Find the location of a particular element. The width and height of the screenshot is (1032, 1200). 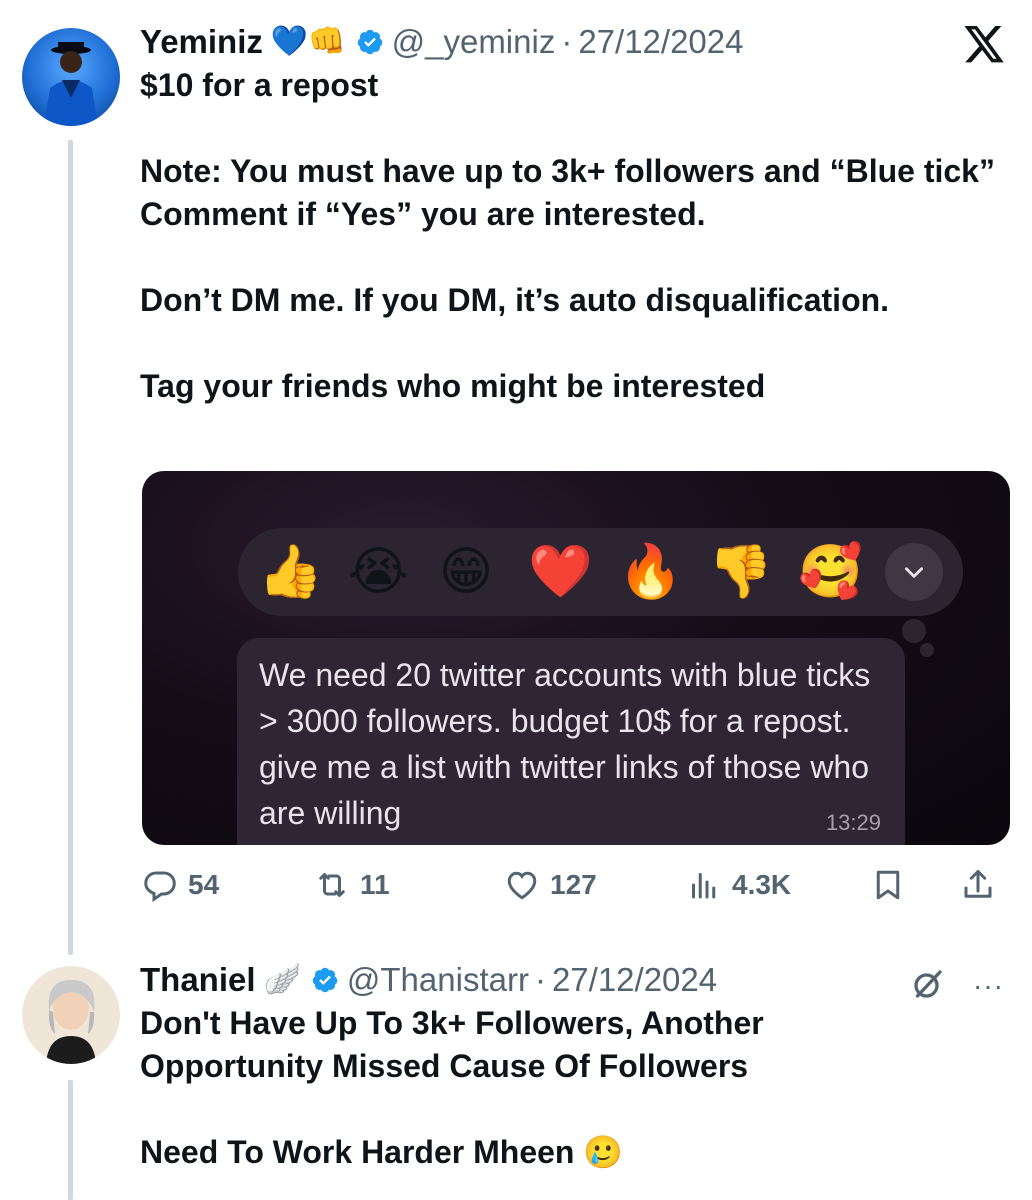

fire-emoji: 🔥 is located at coordinates (650, 572).